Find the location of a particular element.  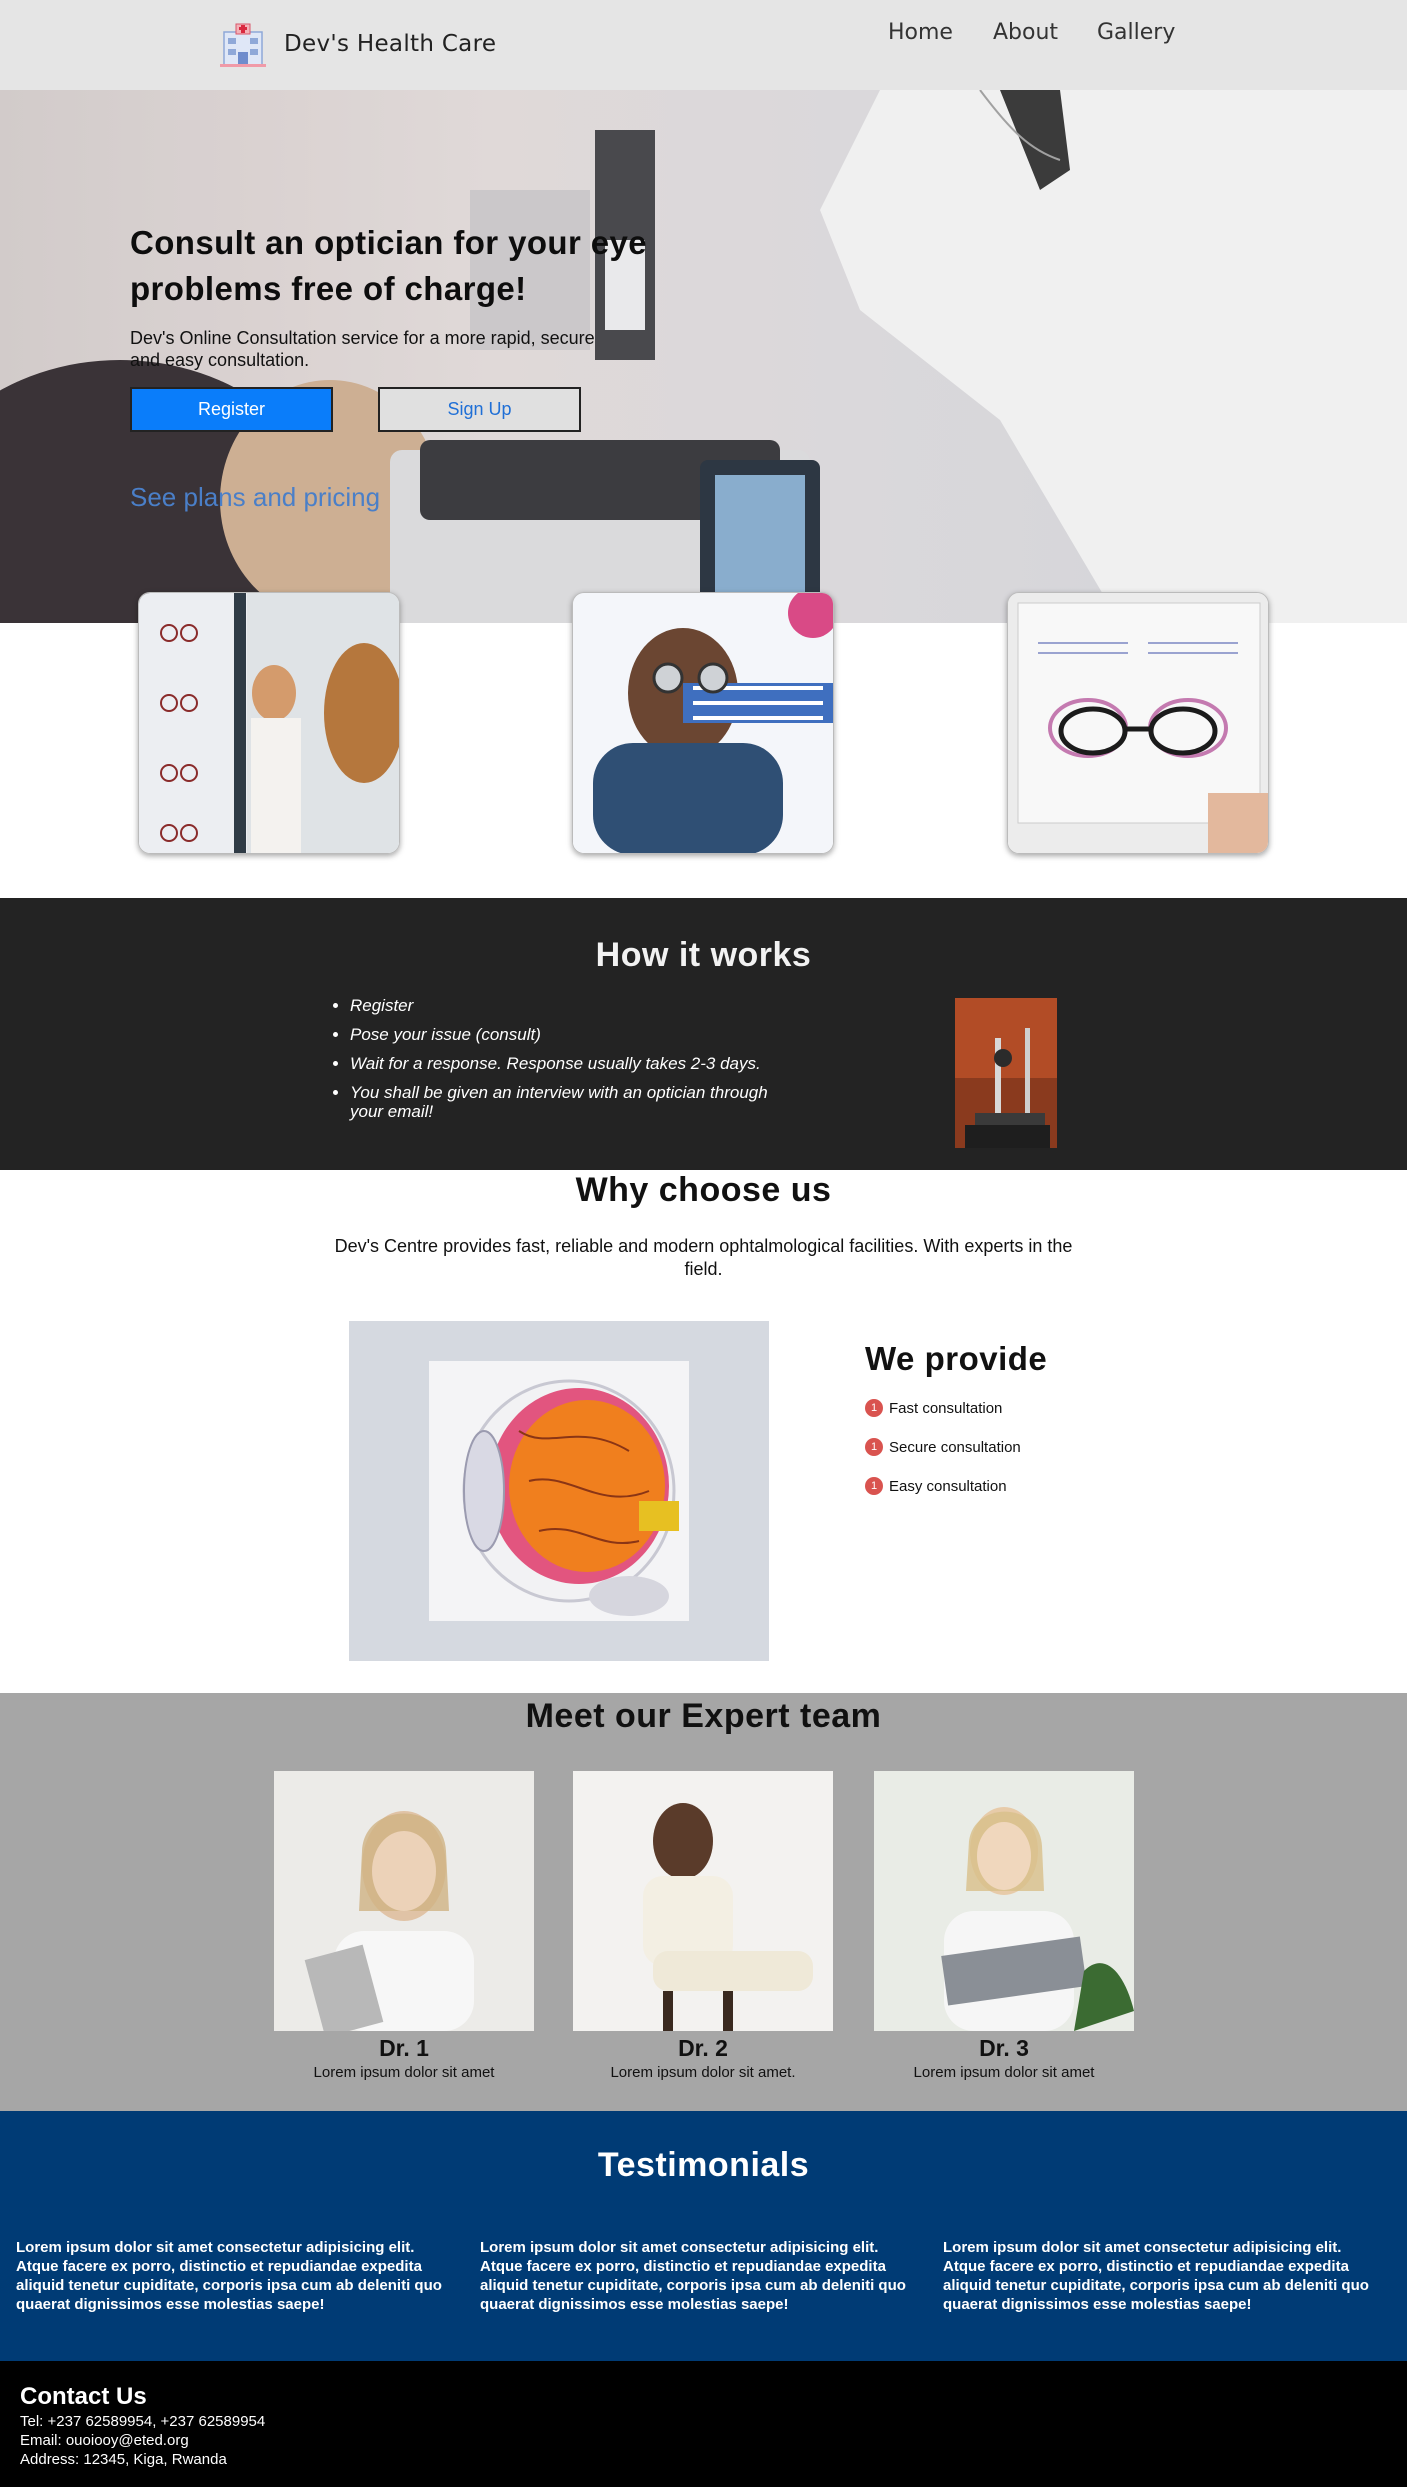

glasses-shop-card is located at coordinates (269, 723).